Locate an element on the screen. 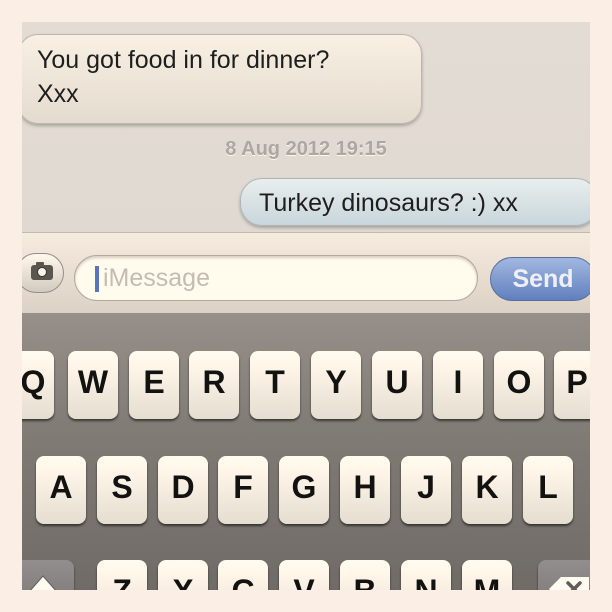 The image size is (612, 612). key-r: R is located at coordinates (214, 385).